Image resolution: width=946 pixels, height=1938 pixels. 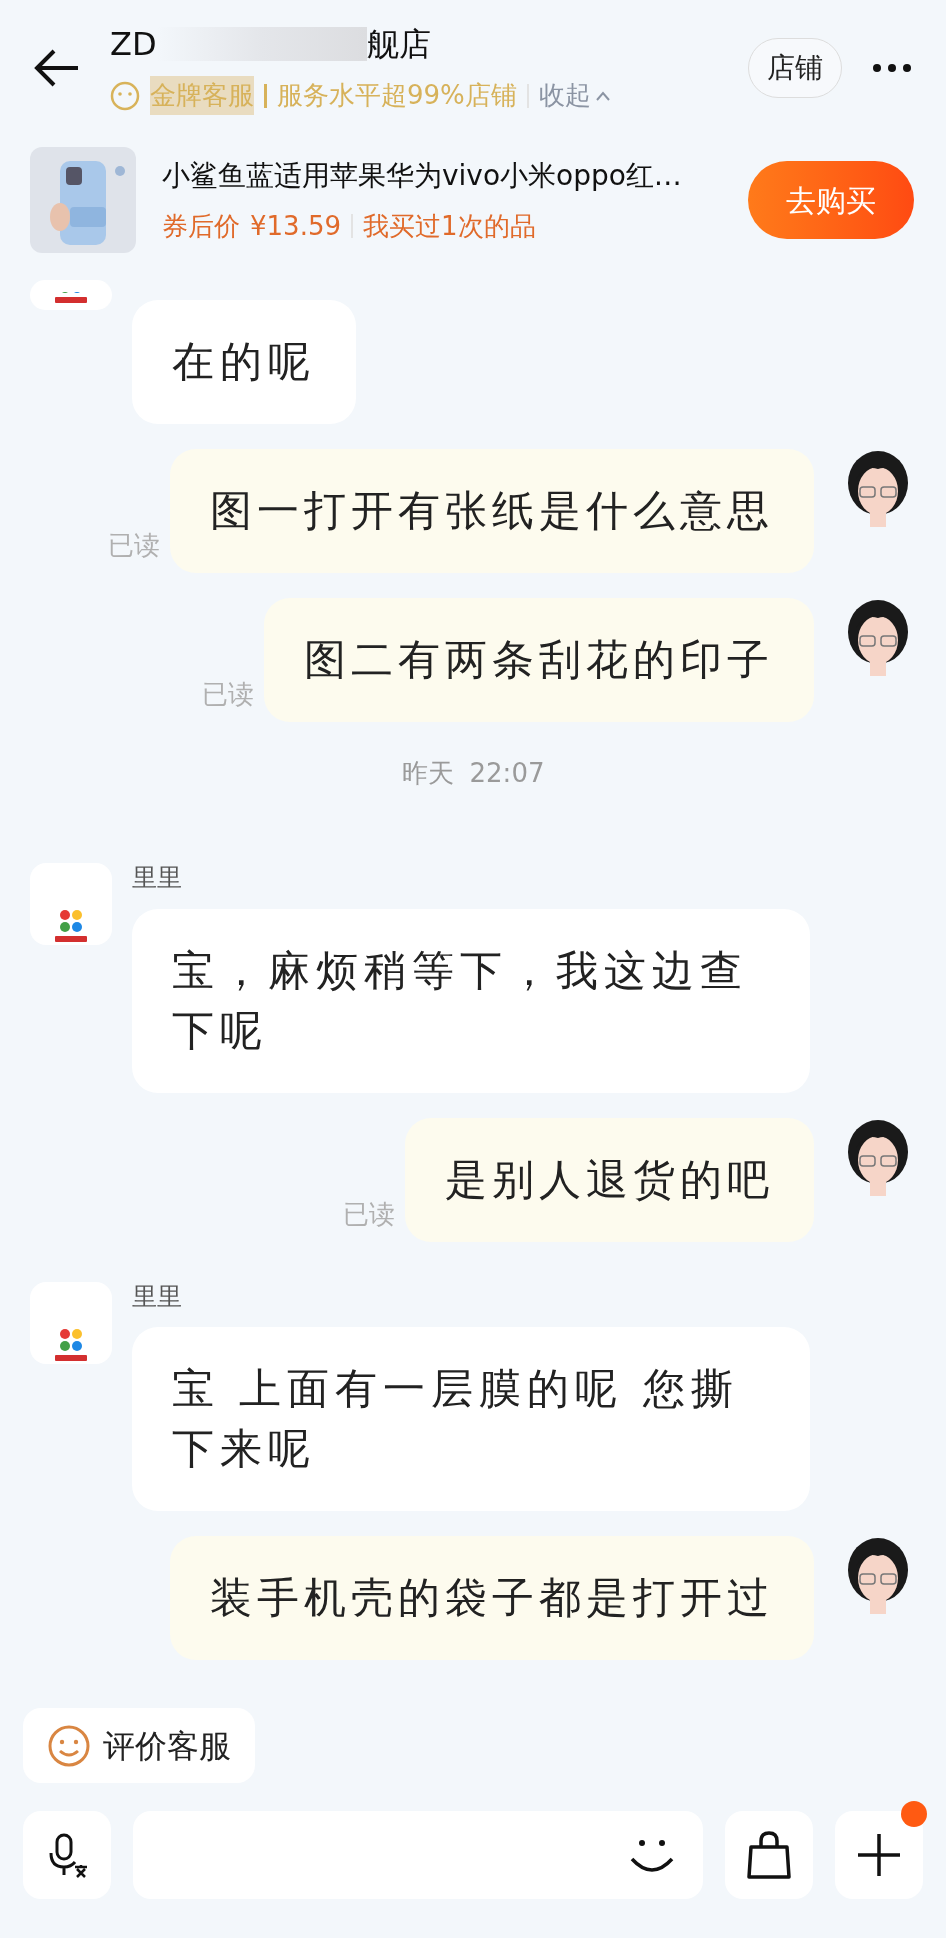 I want to click on chevron-up-icon, so click(x=602, y=95).